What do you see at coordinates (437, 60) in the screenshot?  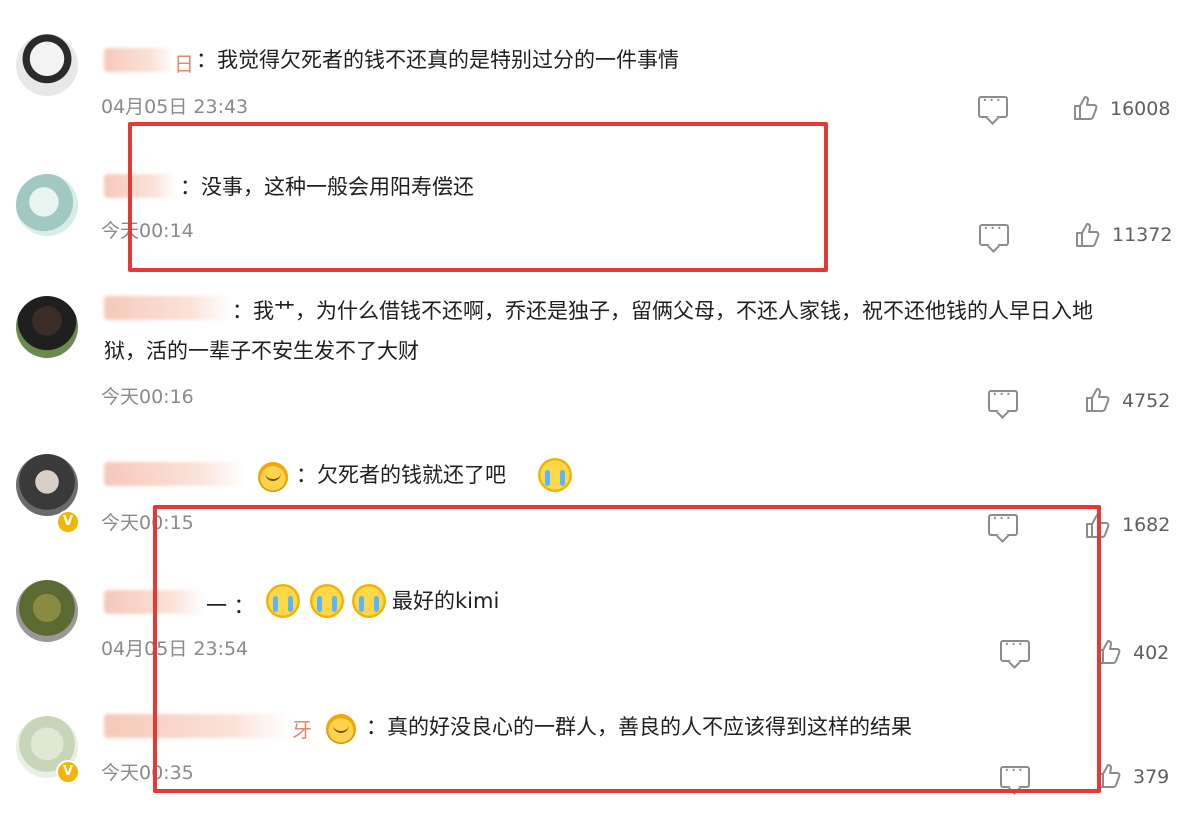 I see `comment-text: ：我觉得欠死者的钱不还真的是特别过分的一件事情` at bounding box center [437, 60].